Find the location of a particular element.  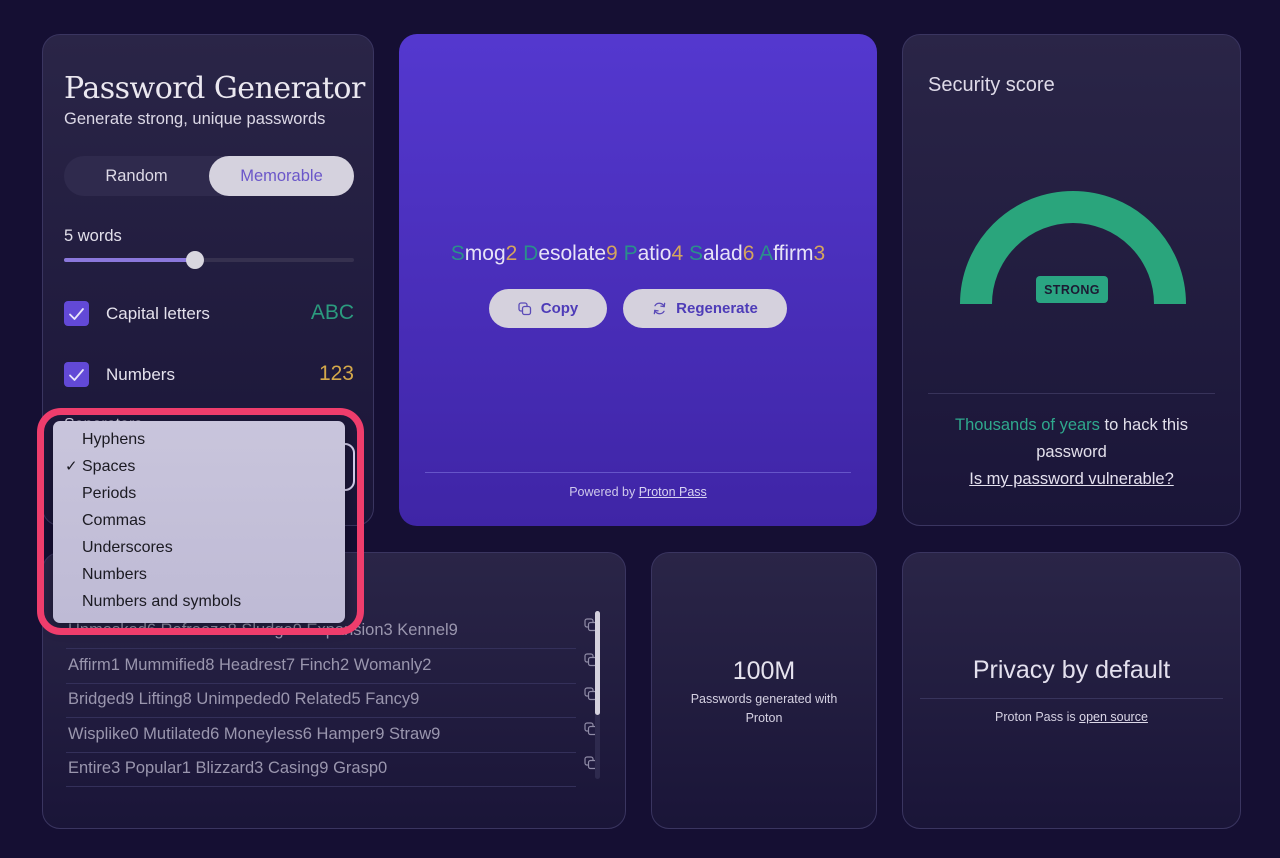

separator-option: Periods is located at coordinates (199, 495).